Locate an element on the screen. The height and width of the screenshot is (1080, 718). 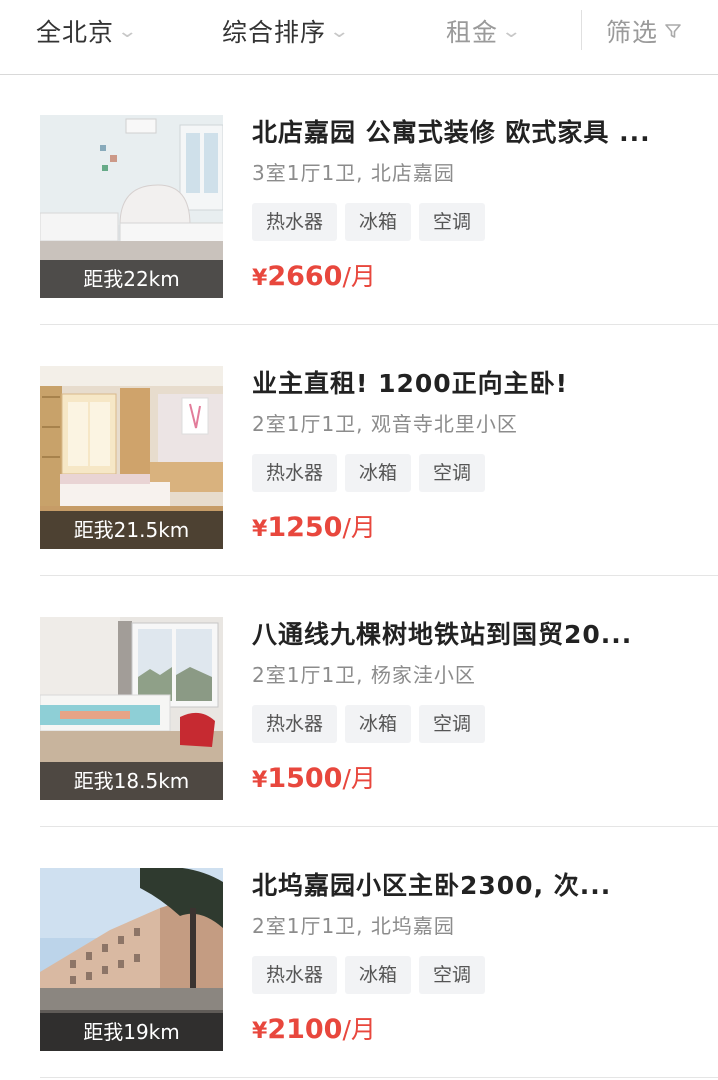
rent-filter: 租金 ⌄ is located at coordinates (484, 31).